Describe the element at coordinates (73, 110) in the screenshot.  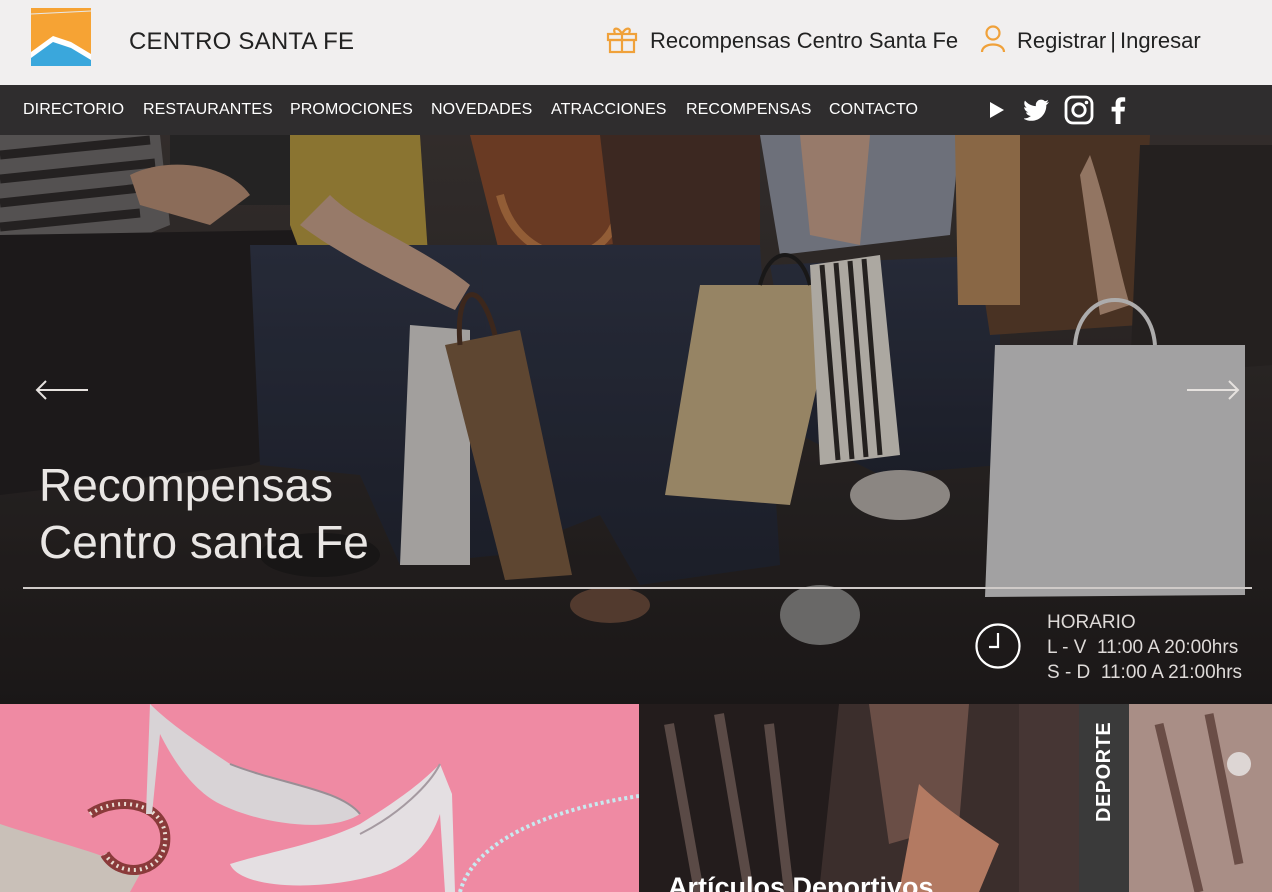
I see `nav-item-directorio: DIRECTORIO` at that location.